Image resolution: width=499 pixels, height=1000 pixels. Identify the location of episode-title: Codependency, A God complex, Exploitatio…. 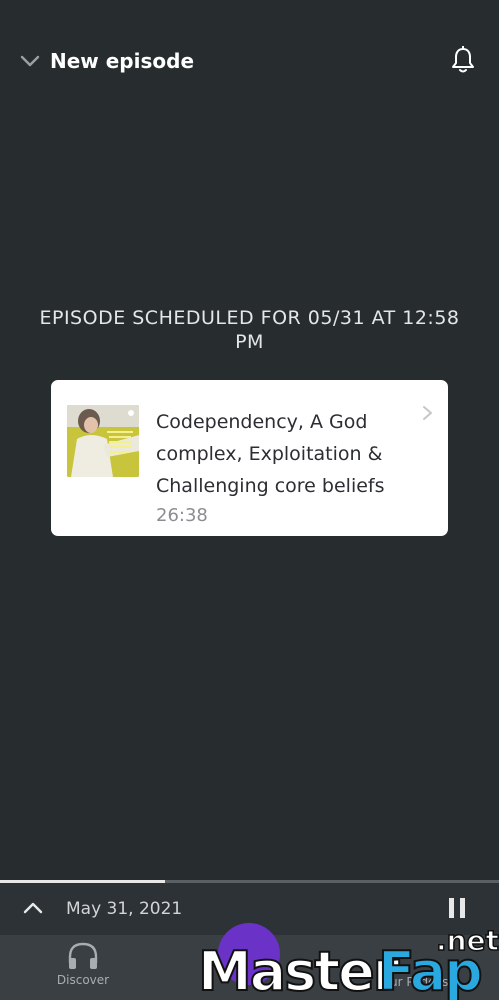
(270, 454).